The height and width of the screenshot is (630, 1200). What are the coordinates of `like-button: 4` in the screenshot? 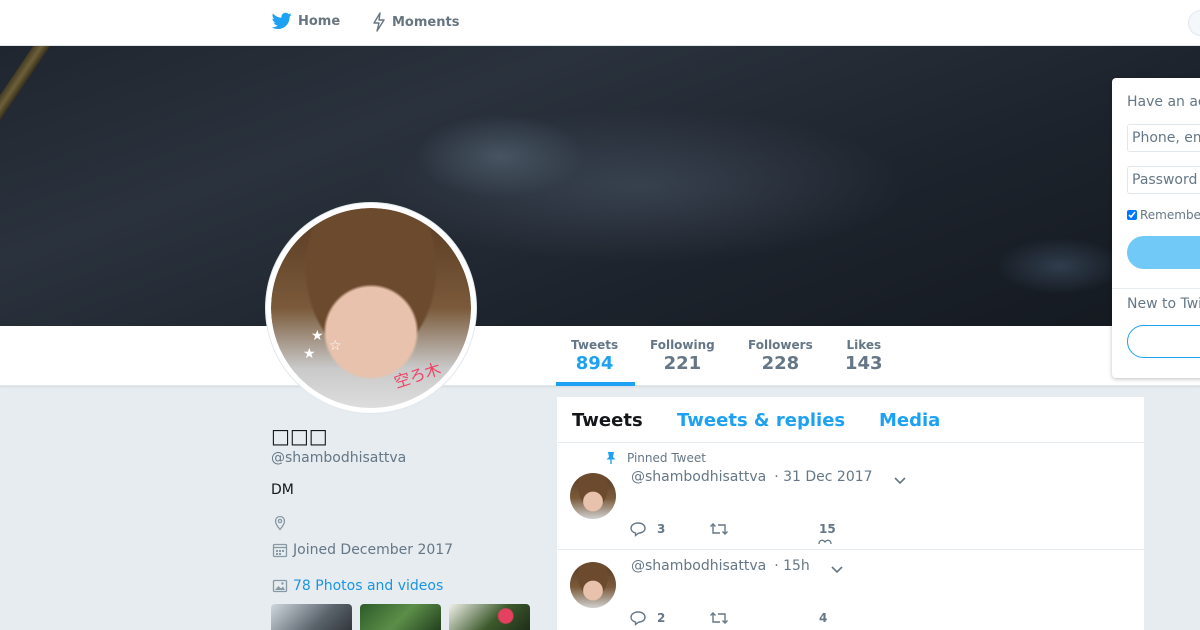 It's located at (823, 618).